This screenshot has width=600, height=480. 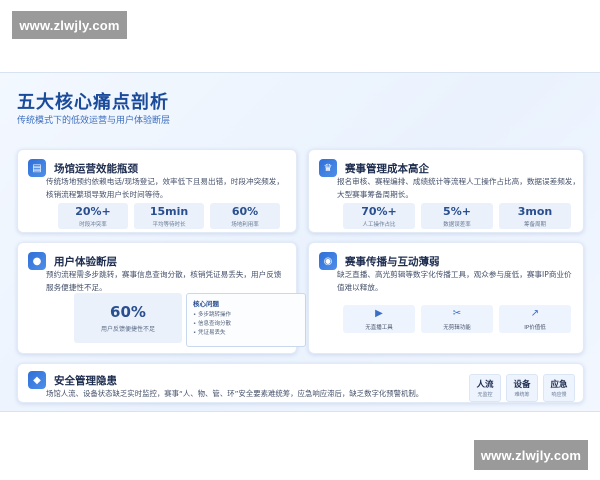 What do you see at coordinates (379, 216) in the screenshot?
I see `stat-manual-ratio: 70%+ 人工操作占比` at bounding box center [379, 216].